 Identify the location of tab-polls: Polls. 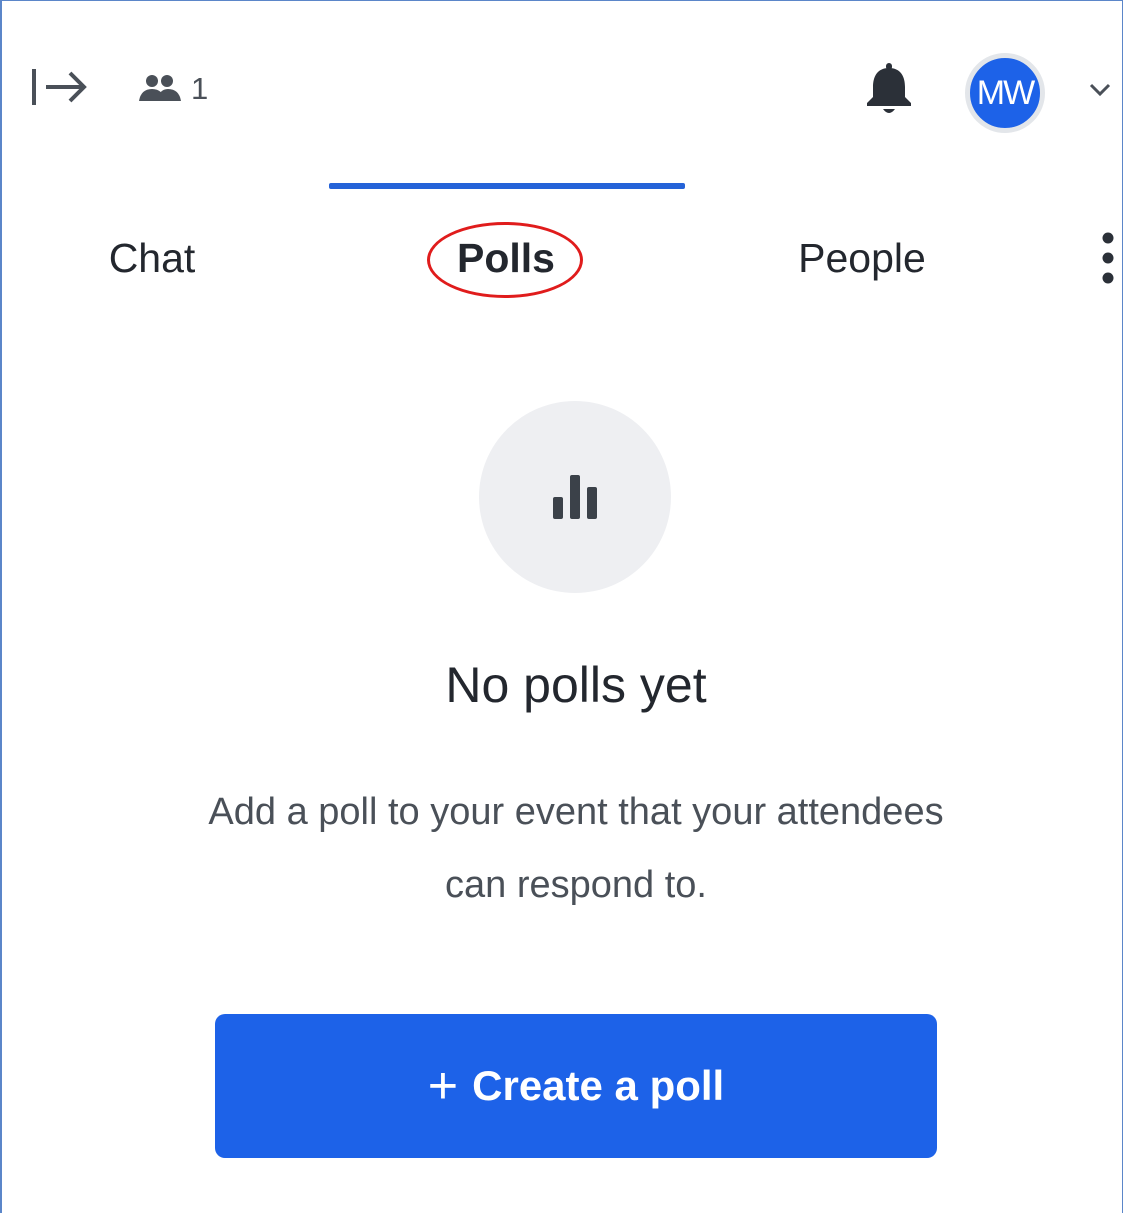
(506, 258).